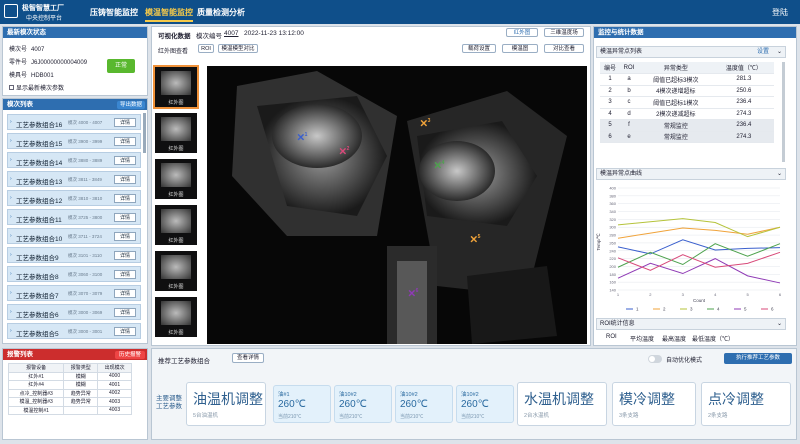  I want to click on legend-label: 5, so click(745, 309).